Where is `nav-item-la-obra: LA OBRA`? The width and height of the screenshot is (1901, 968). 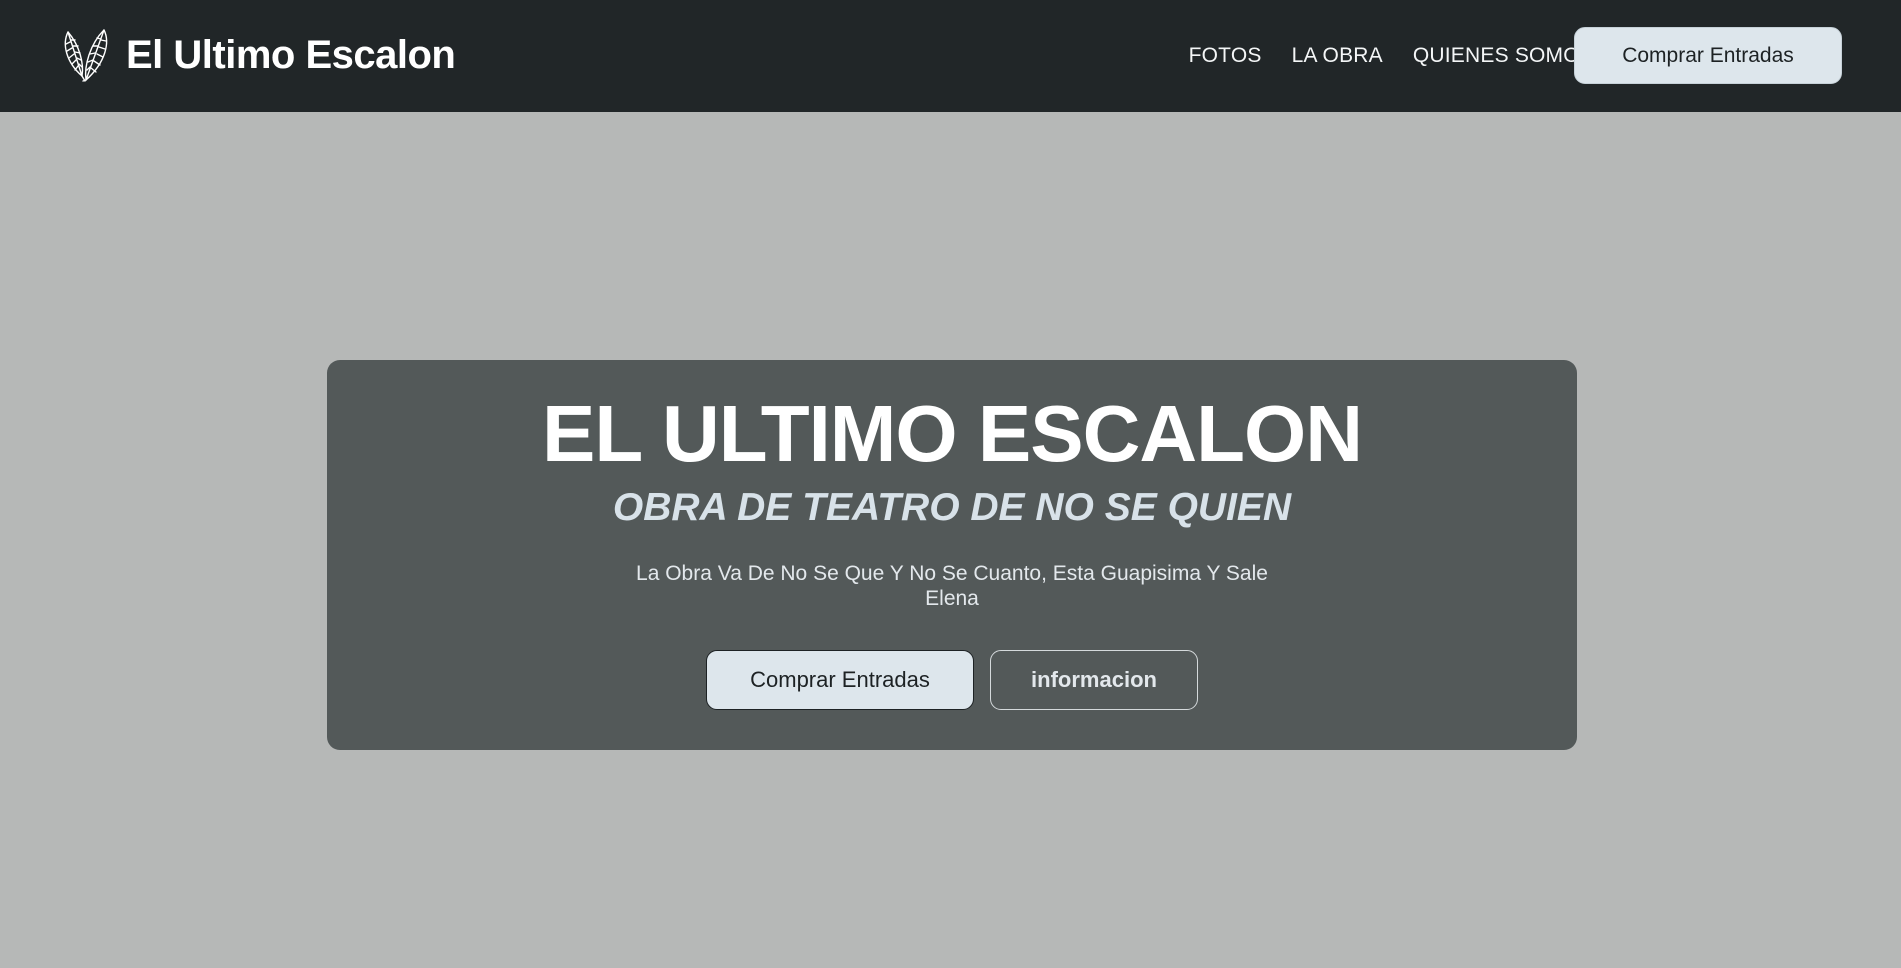 nav-item-la-obra: LA OBRA is located at coordinates (1337, 56).